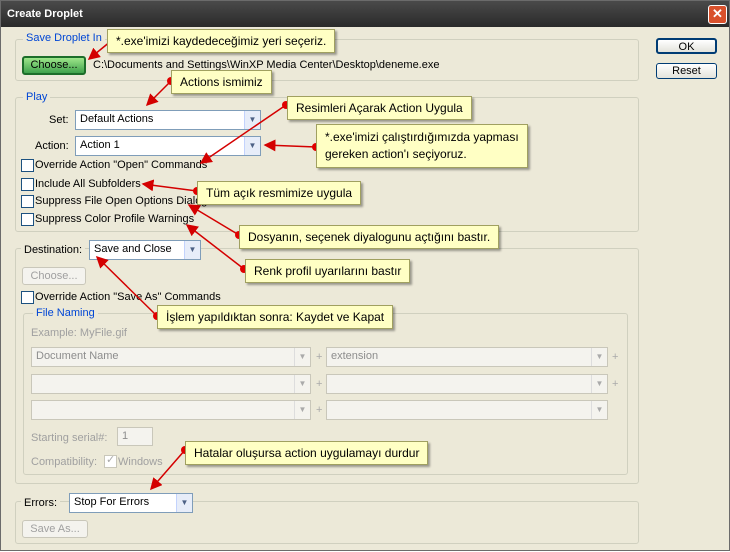  What do you see at coordinates (65, 313) in the screenshot?
I see `file-naming-legend: File Naming` at bounding box center [65, 313].